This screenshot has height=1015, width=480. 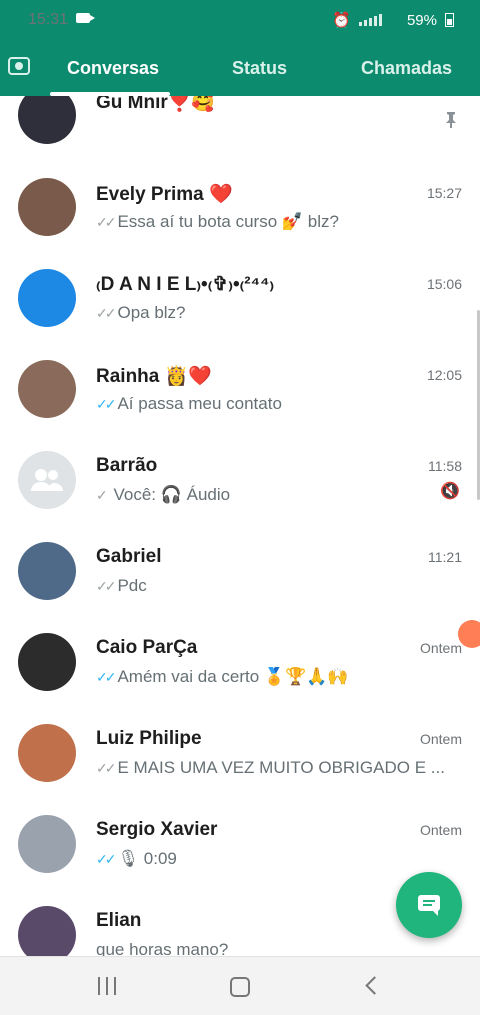 What do you see at coordinates (113, 68) in the screenshot?
I see `tab-conversas: Conversas` at bounding box center [113, 68].